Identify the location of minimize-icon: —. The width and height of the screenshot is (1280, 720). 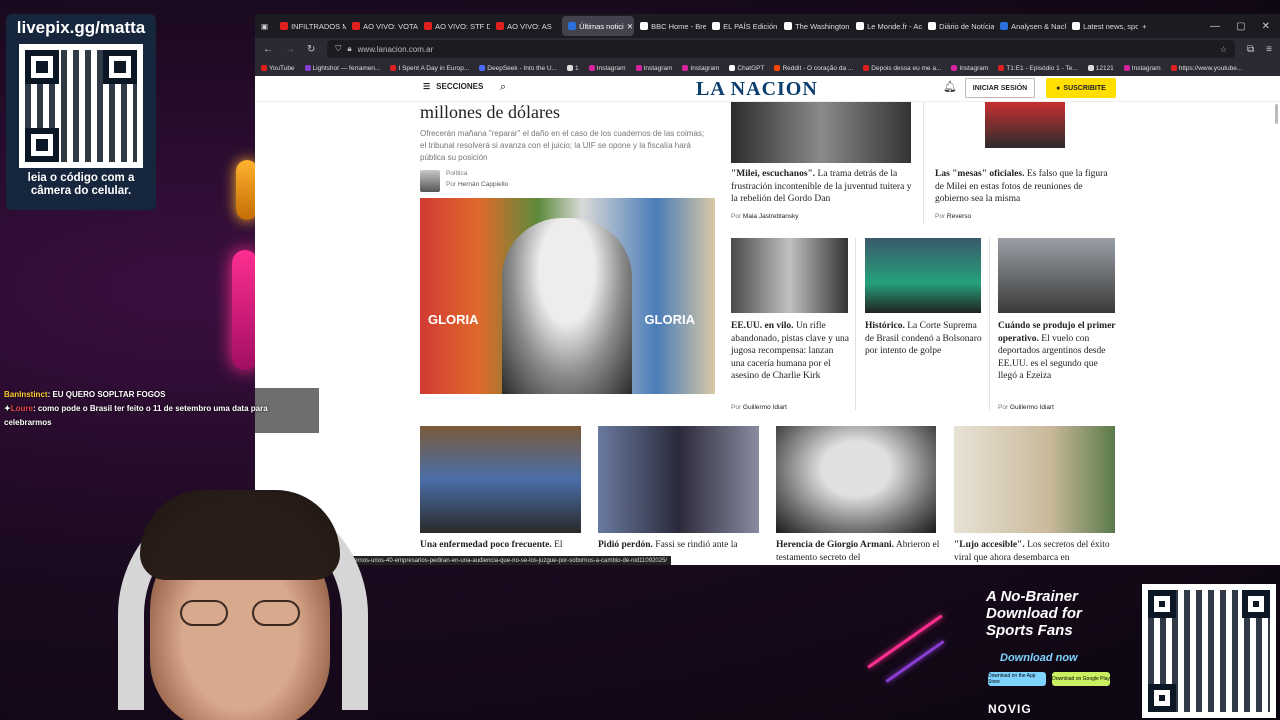
(1215, 26).